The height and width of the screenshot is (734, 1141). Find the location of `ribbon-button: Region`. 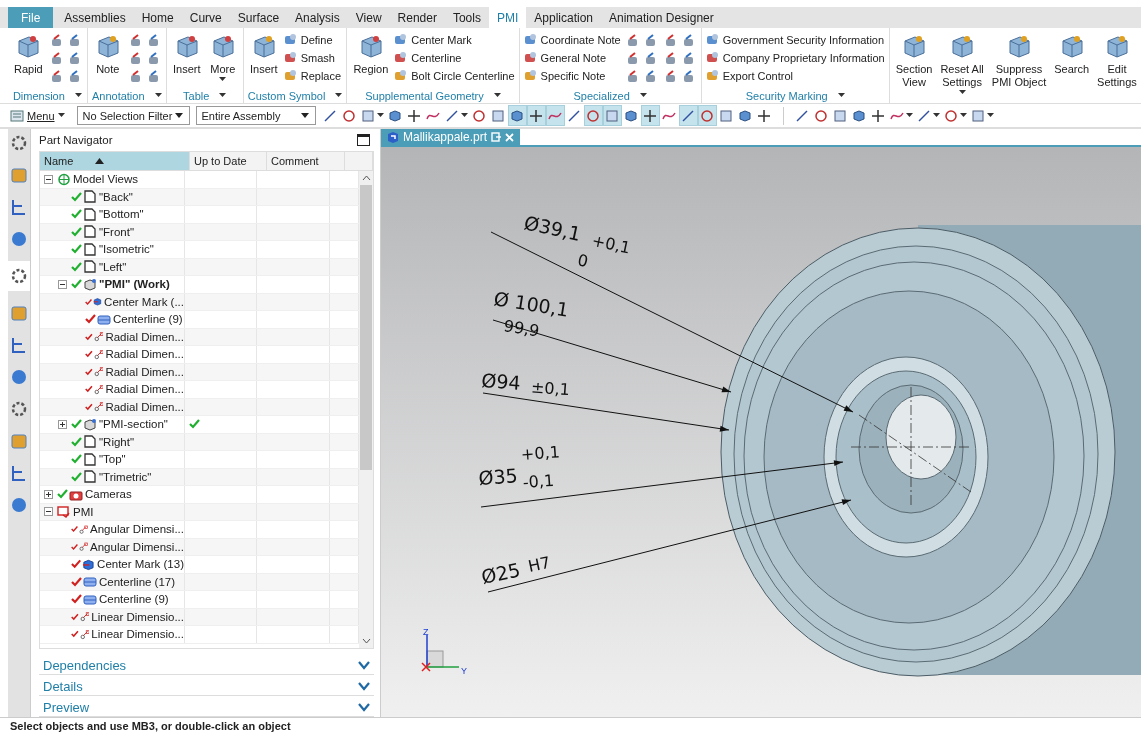

ribbon-button: Region is located at coordinates (371, 54).